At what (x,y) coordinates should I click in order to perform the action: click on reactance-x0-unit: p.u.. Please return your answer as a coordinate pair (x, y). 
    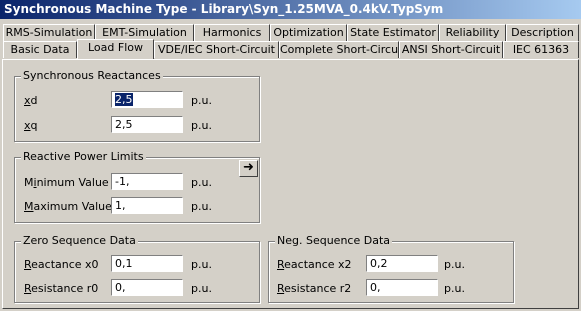
    Looking at the image, I should click on (201, 264).